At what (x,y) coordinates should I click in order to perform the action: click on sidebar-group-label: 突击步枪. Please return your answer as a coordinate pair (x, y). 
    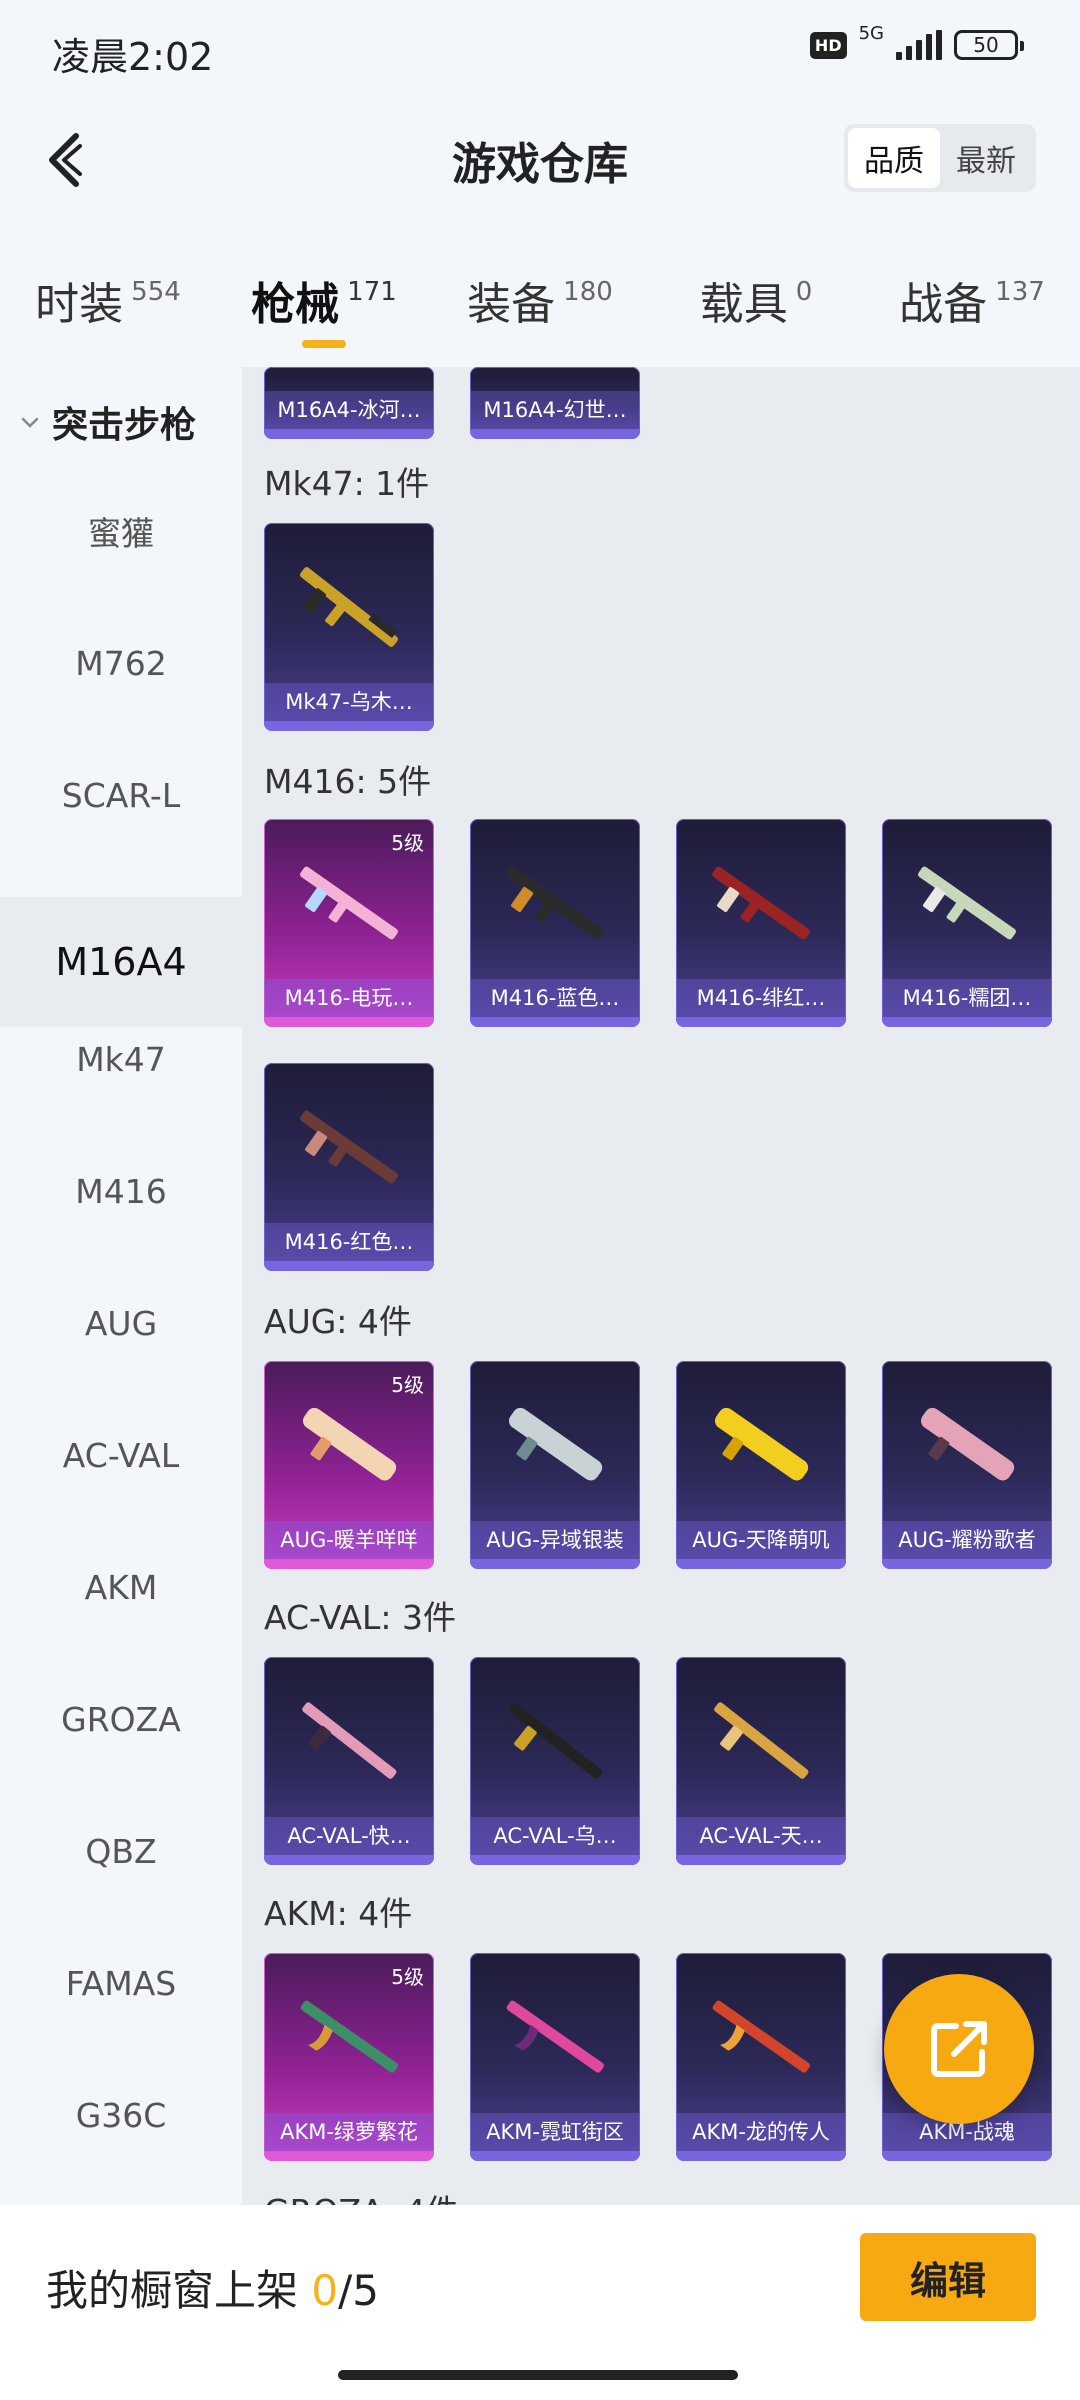
    Looking at the image, I should click on (124, 425).